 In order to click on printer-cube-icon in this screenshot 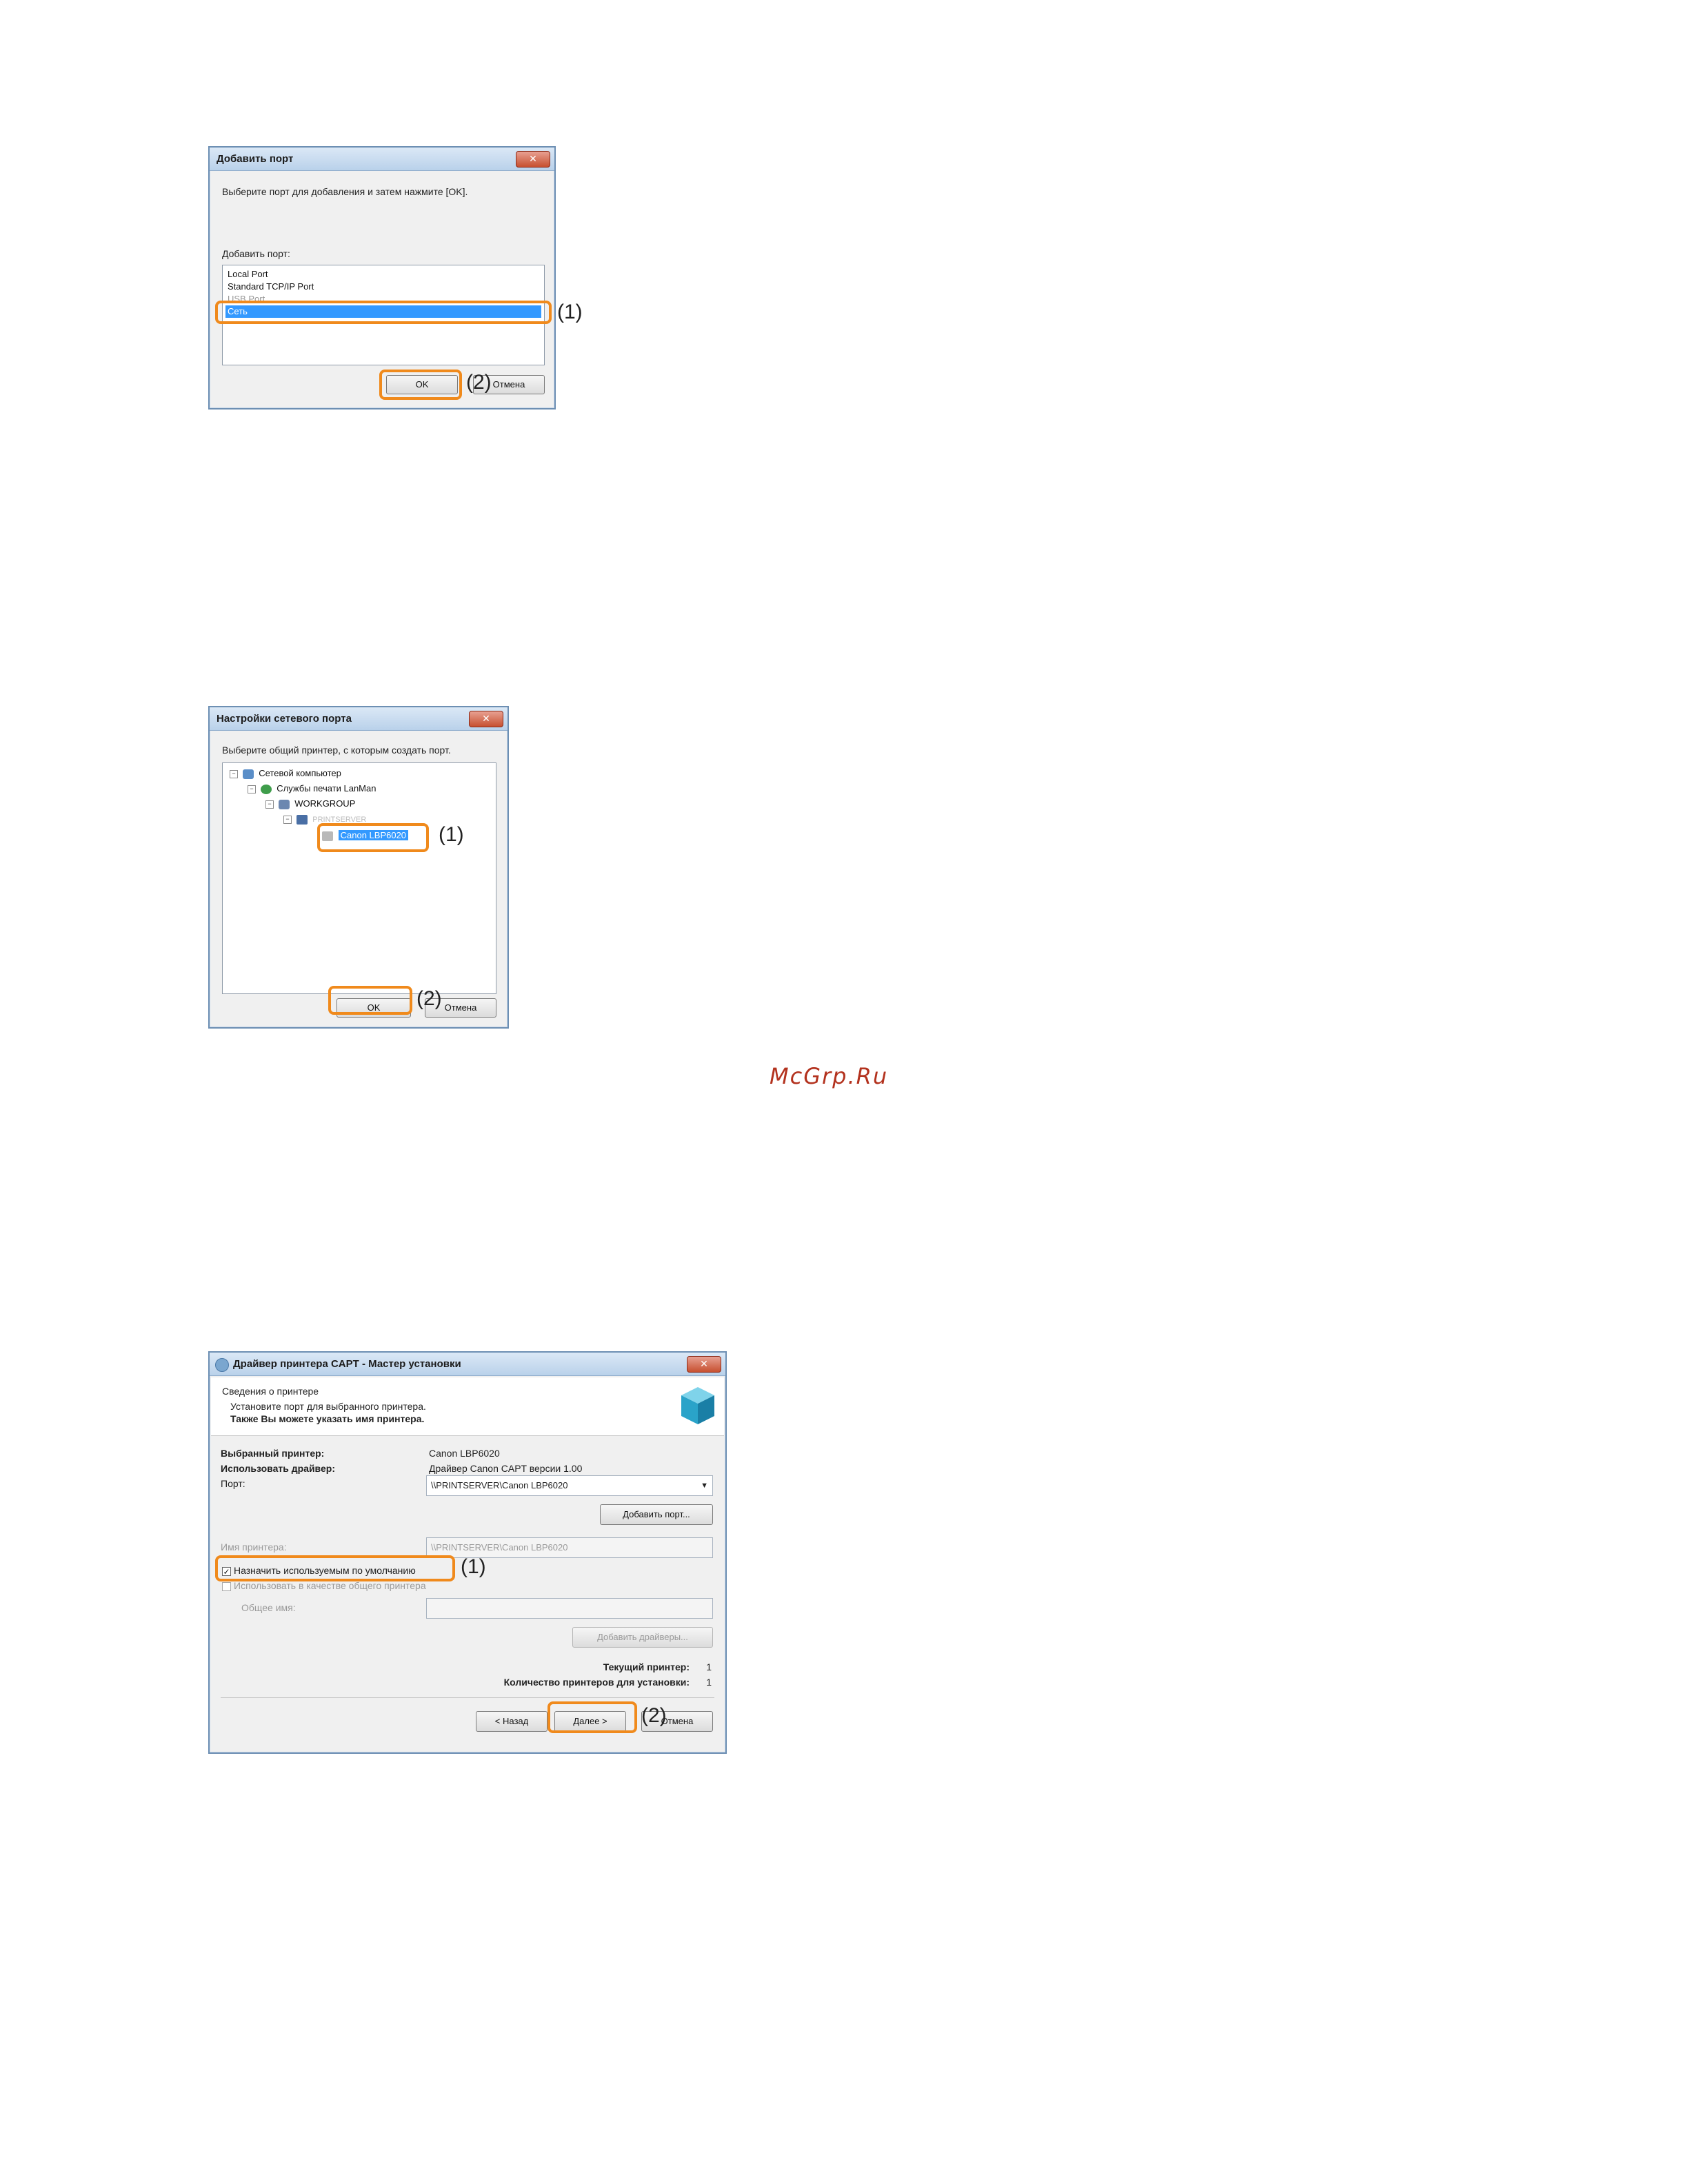, I will do `click(698, 1406)`.